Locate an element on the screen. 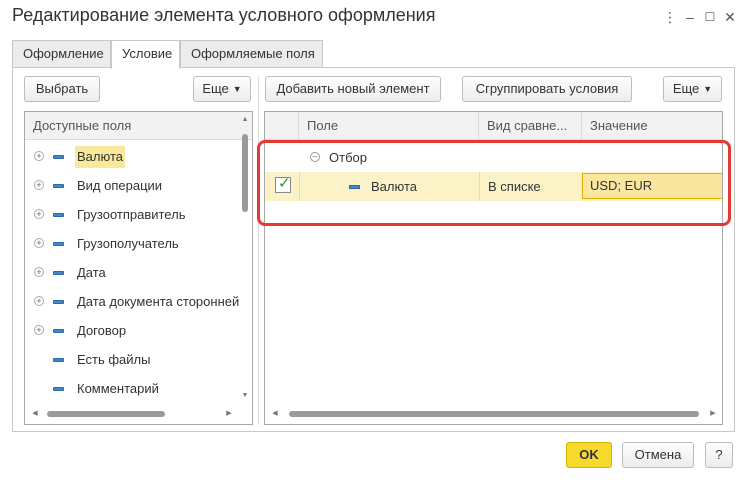  tree-item: + Дата документа сторонней is located at coordinates (132, 301).